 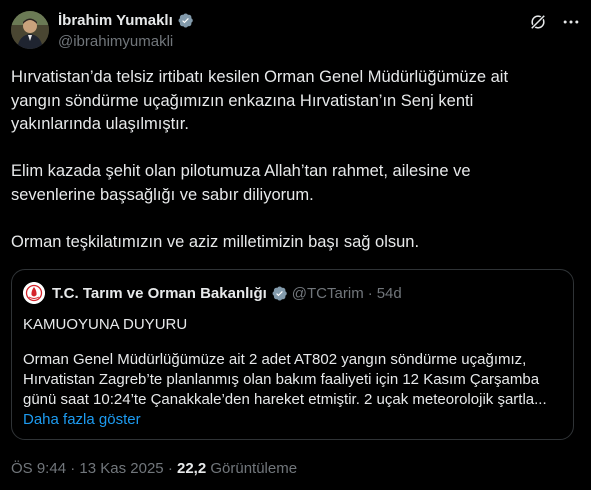 I want to click on profile-photo-icon, so click(x=30, y=30).